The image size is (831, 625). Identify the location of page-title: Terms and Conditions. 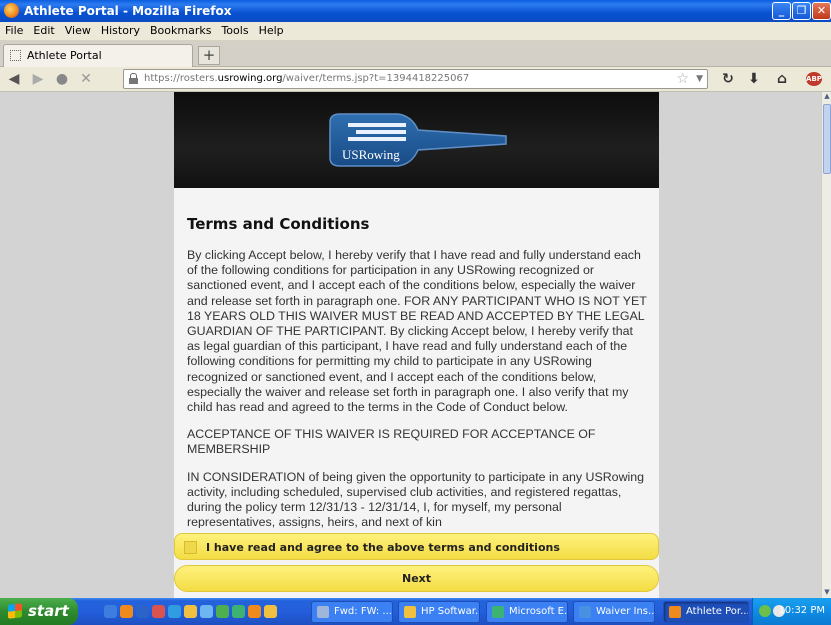
(278, 224).